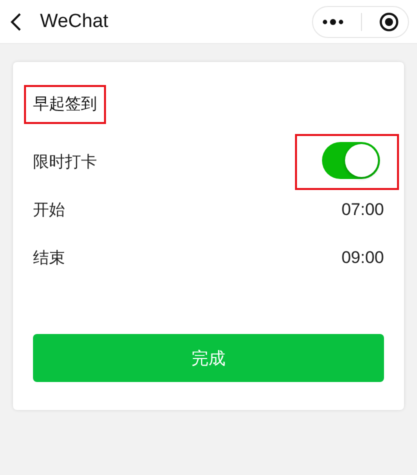  I want to click on nav-title: WeChat, so click(75, 21).